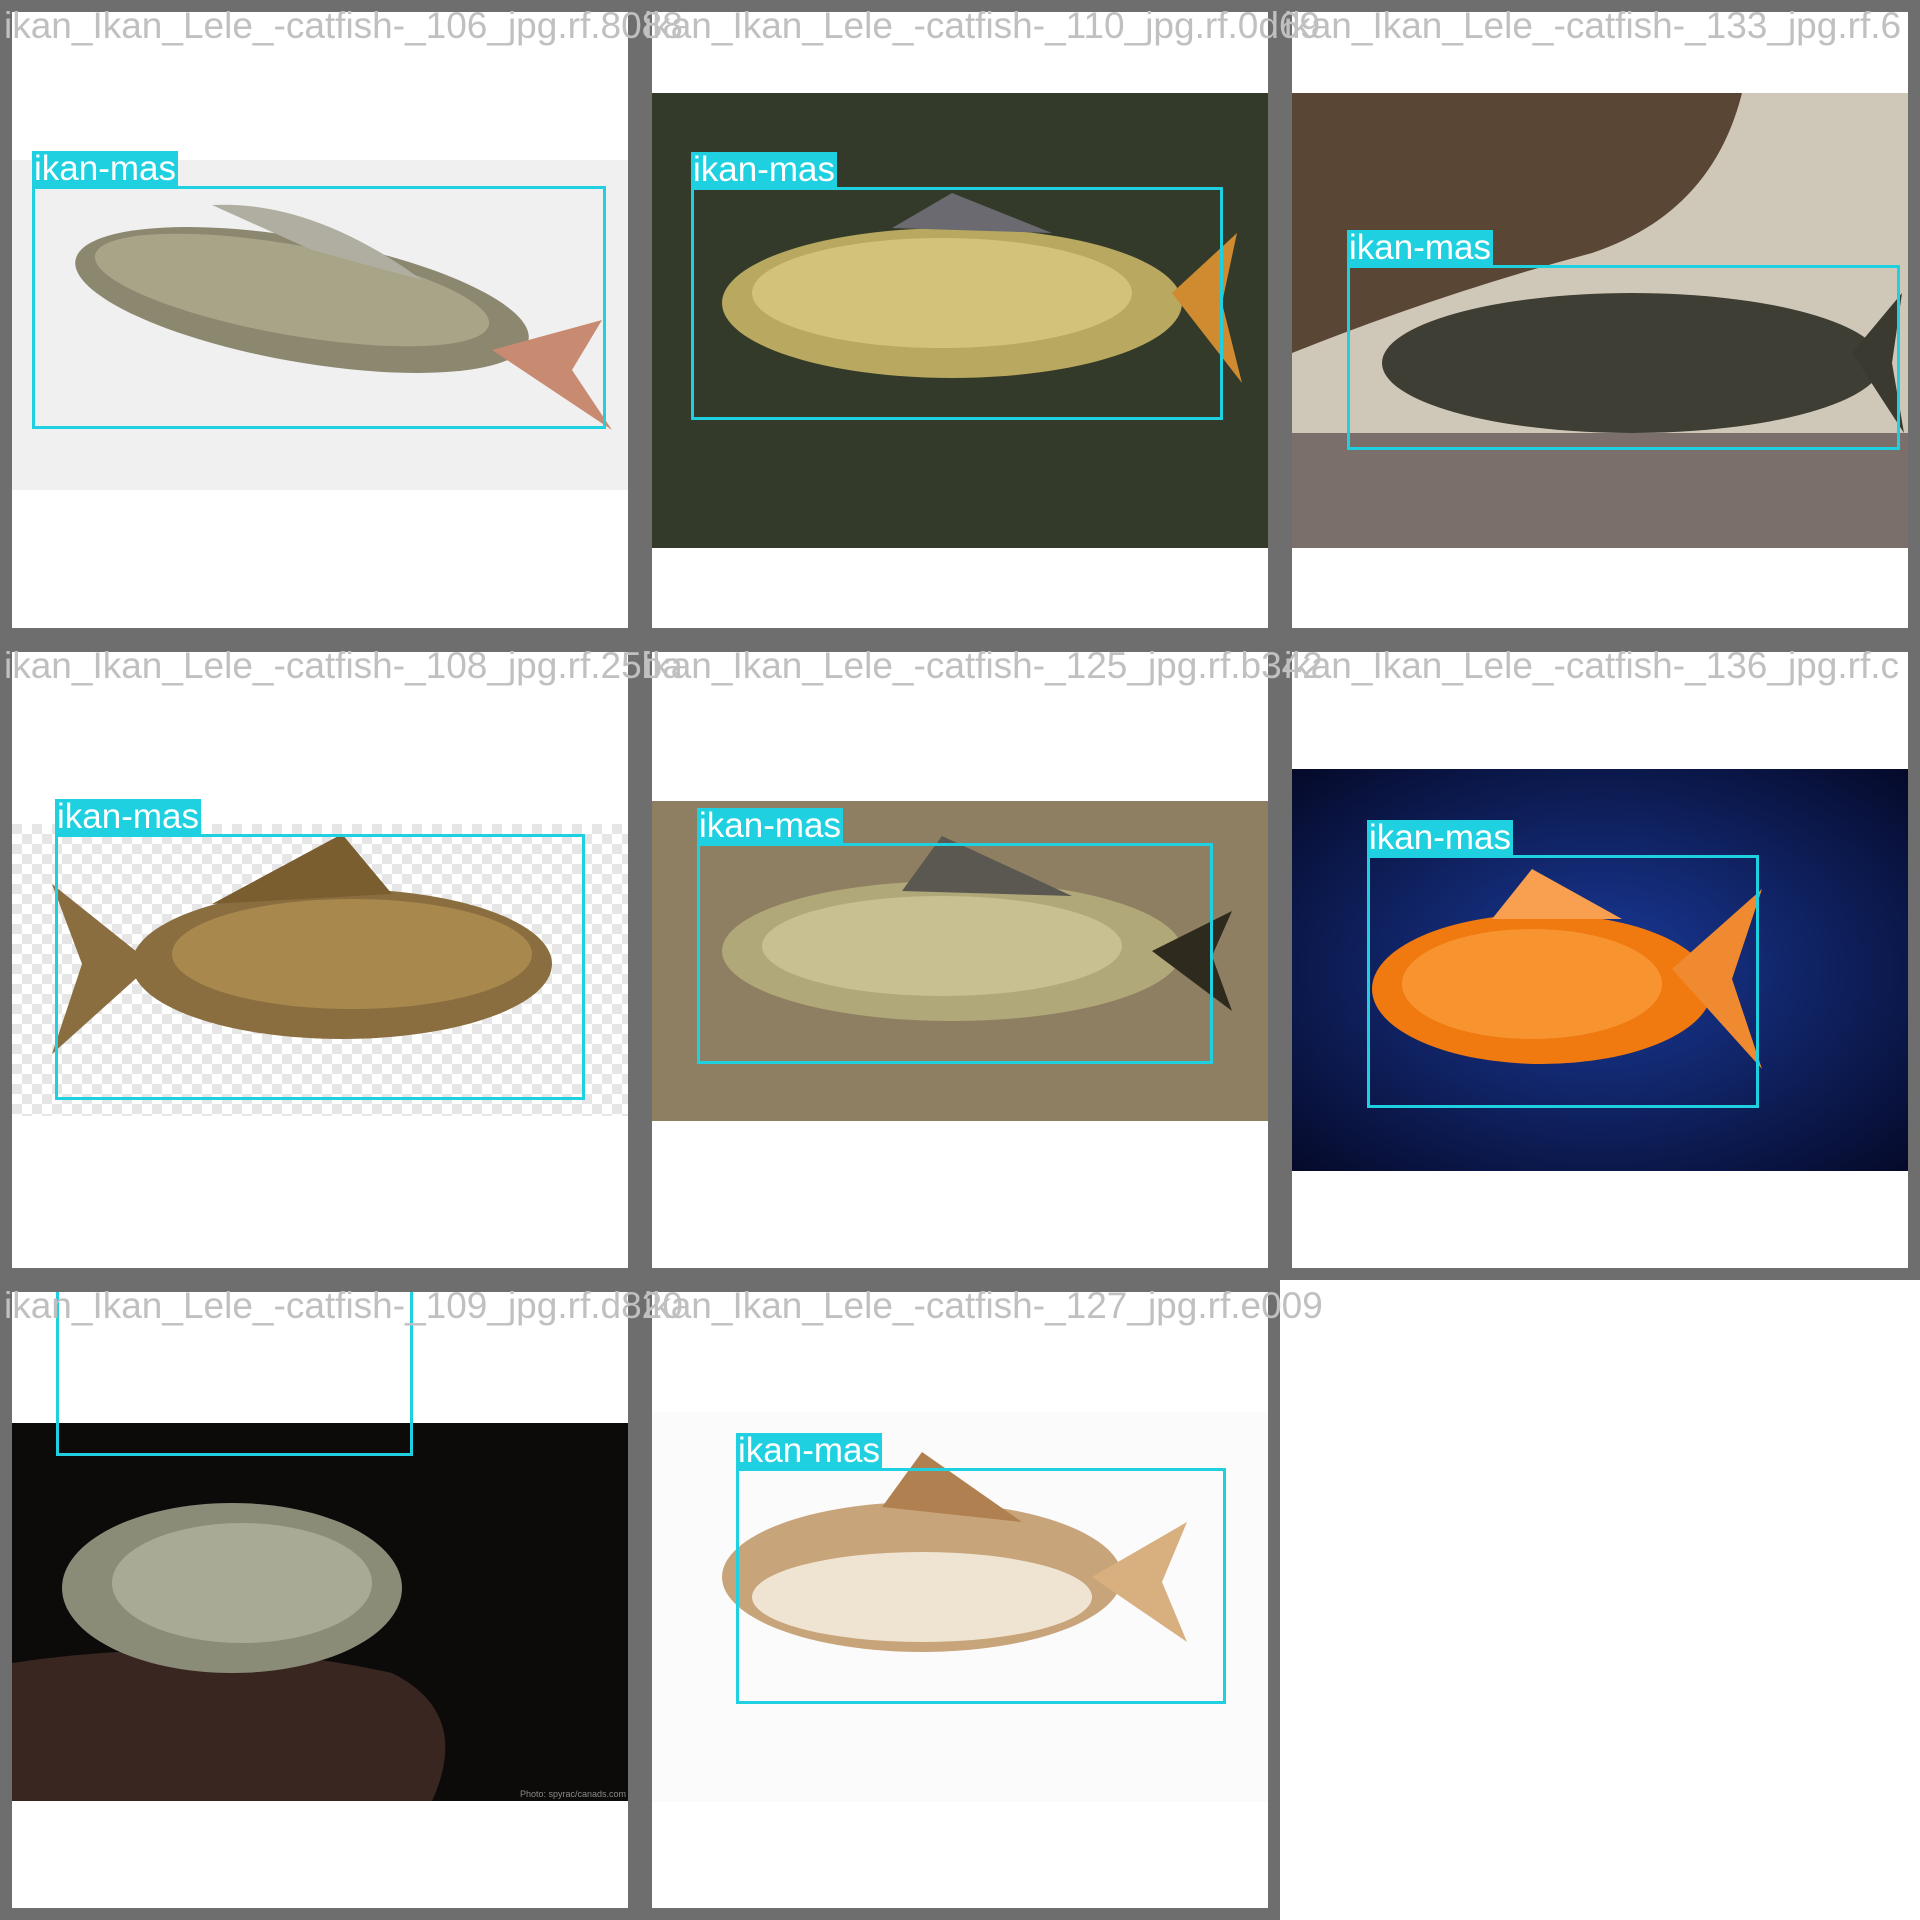  I want to click on image-tile-1: ikan-mas, so click(320, 320).